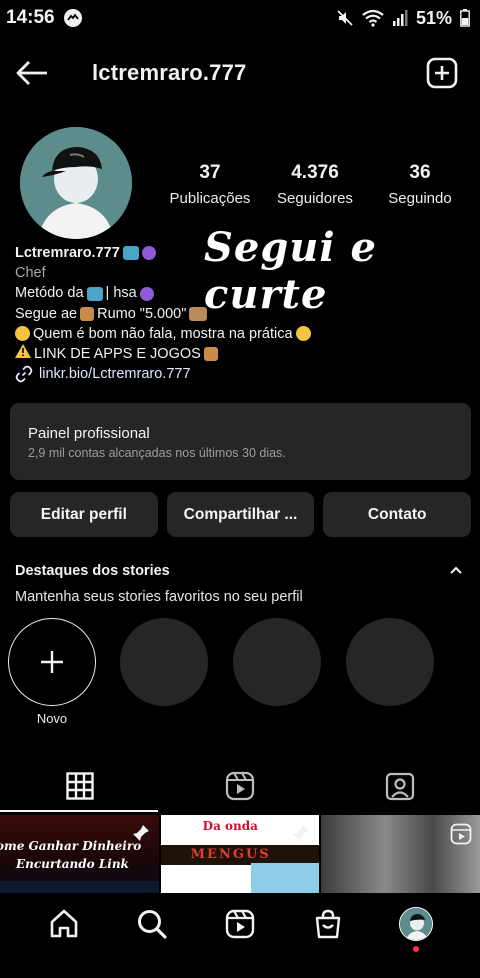  What do you see at coordinates (30, 17) in the screenshot?
I see `status-time: 14:56` at bounding box center [30, 17].